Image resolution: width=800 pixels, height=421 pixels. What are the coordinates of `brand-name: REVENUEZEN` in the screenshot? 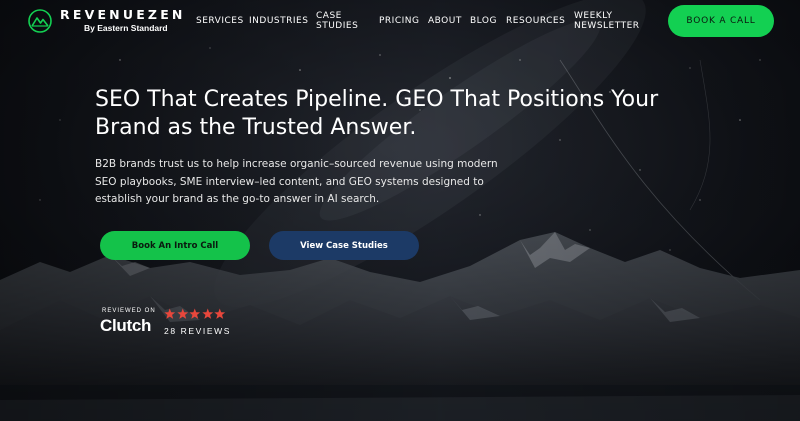 It's located at (123, 14).